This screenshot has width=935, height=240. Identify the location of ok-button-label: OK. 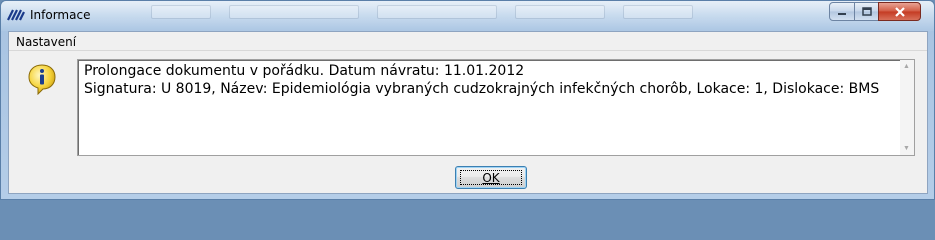
(491, 177).